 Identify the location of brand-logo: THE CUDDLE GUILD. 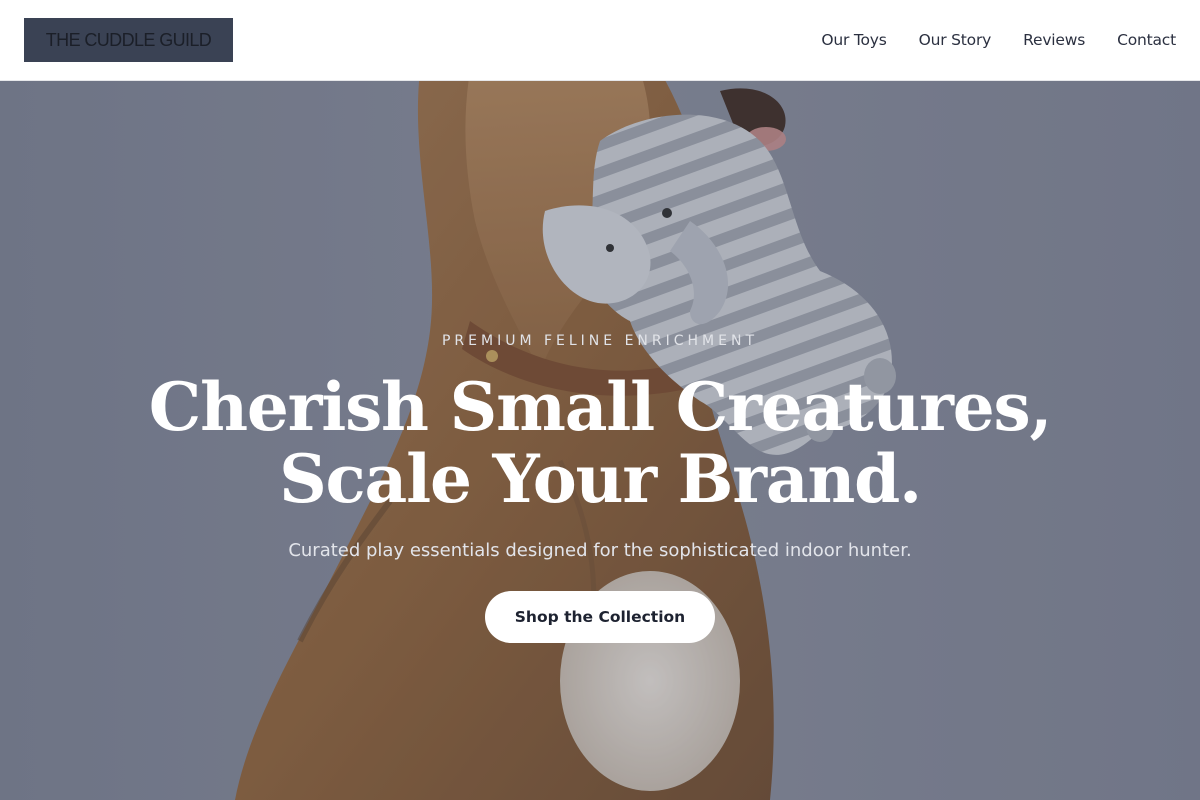
(128, 40).